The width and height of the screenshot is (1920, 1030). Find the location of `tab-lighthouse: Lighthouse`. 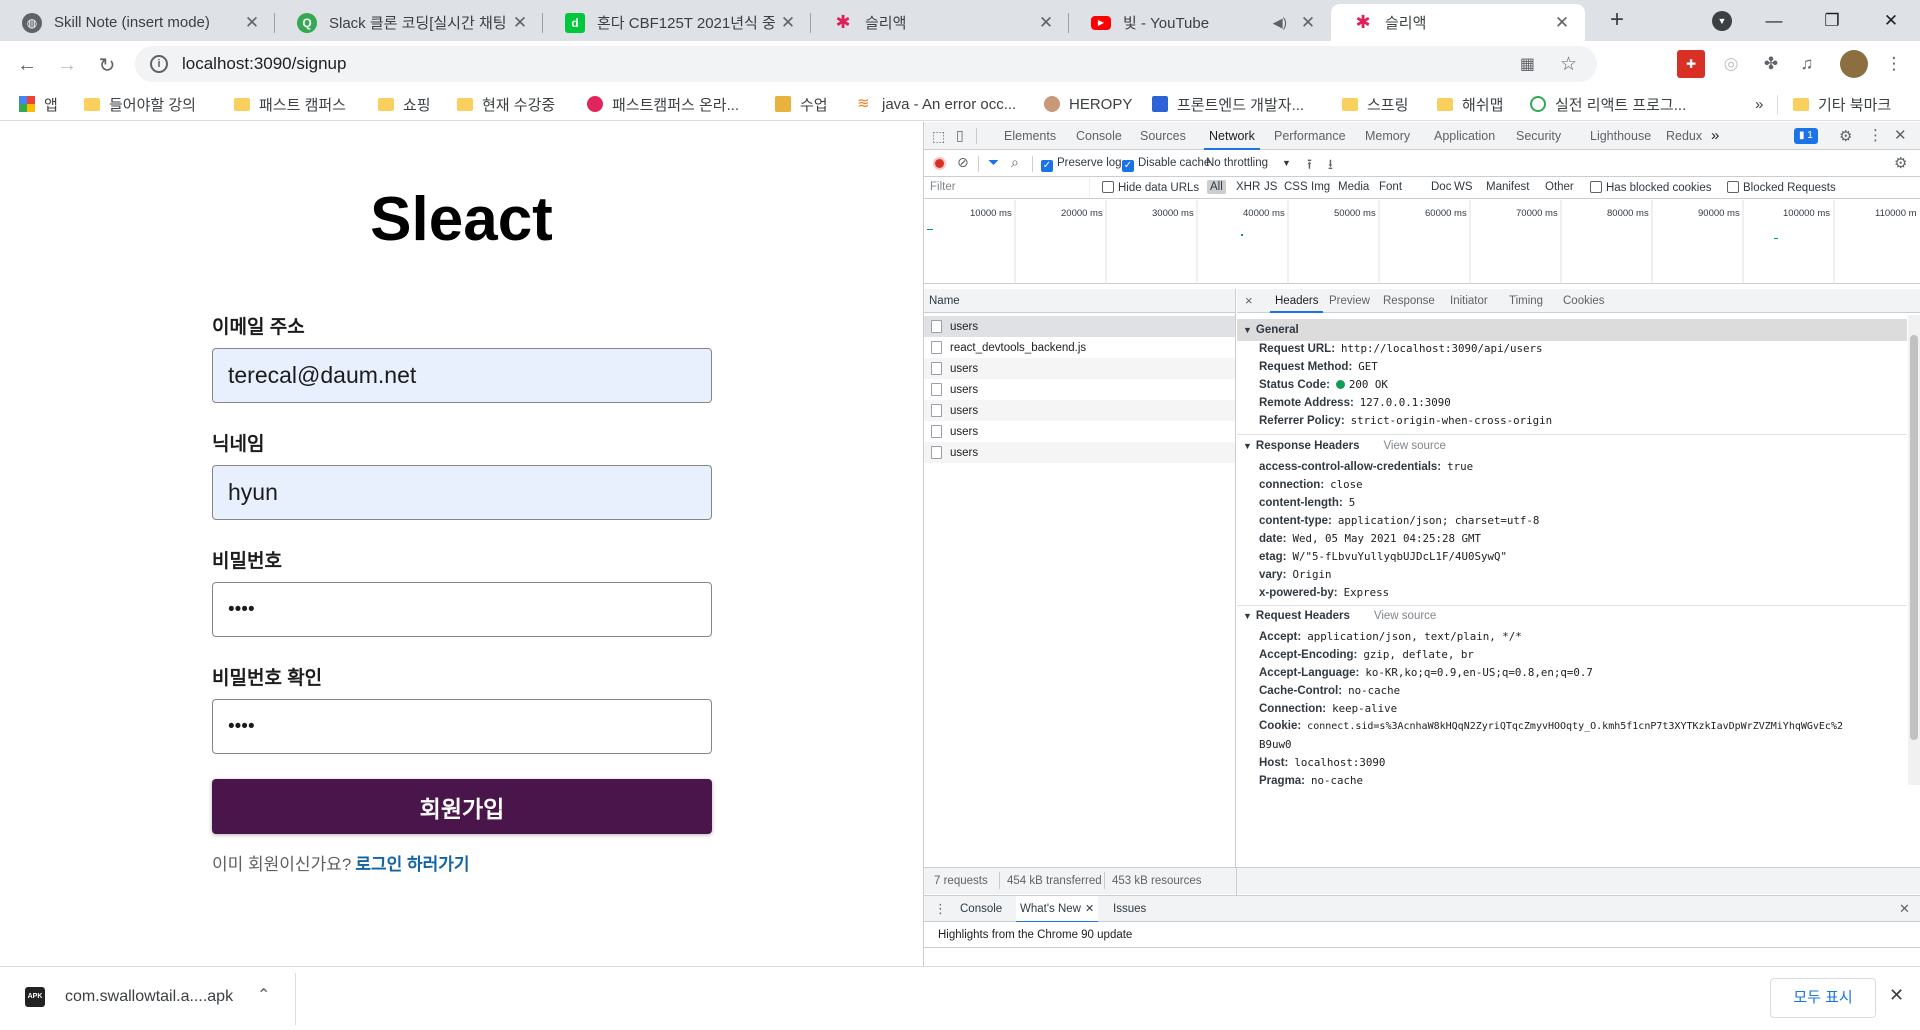

tab-lighthouse: Lighthouse is located at coordinates (1620, 136).